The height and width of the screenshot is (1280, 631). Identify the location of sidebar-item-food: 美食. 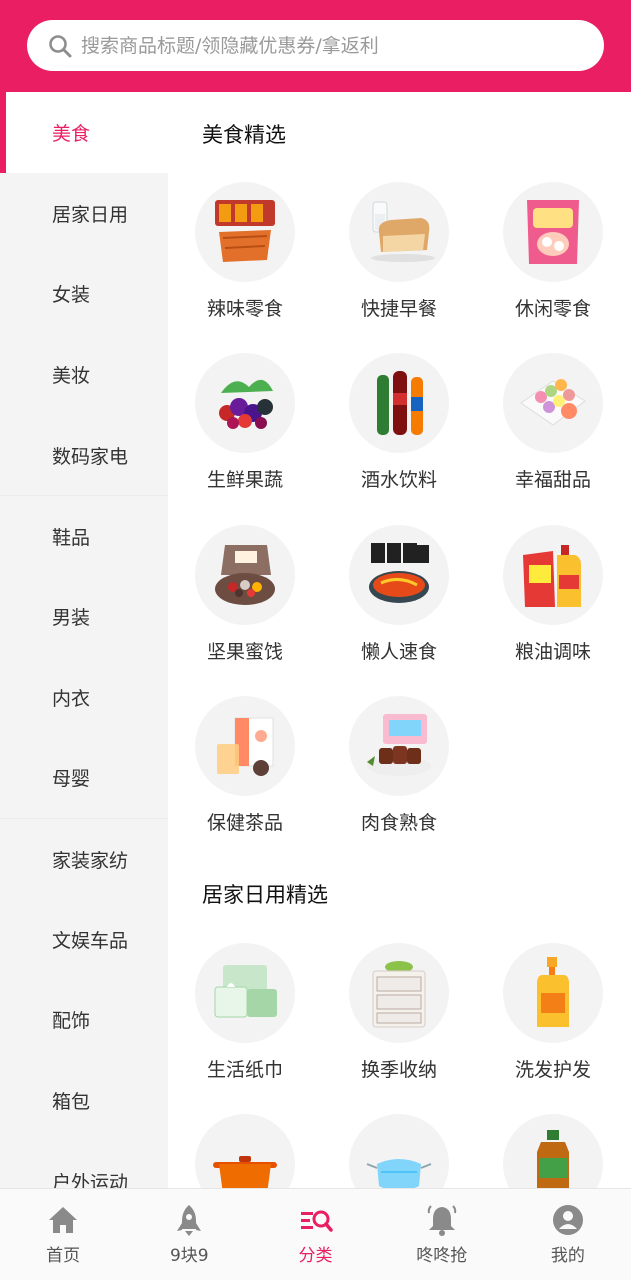
(84, 132).